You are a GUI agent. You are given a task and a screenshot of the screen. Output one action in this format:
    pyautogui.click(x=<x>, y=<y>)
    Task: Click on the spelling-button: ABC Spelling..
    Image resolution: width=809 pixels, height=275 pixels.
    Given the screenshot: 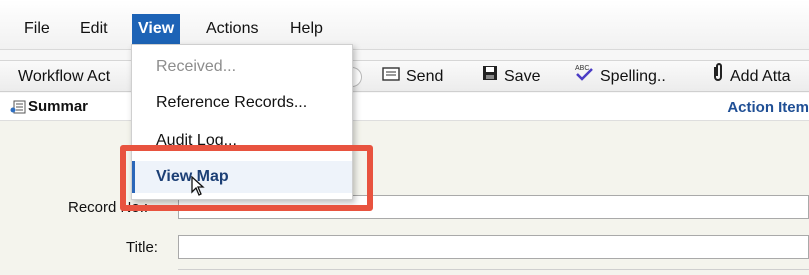 What is the action you would take?
    pyautogui.click(x=620, y=77)
    